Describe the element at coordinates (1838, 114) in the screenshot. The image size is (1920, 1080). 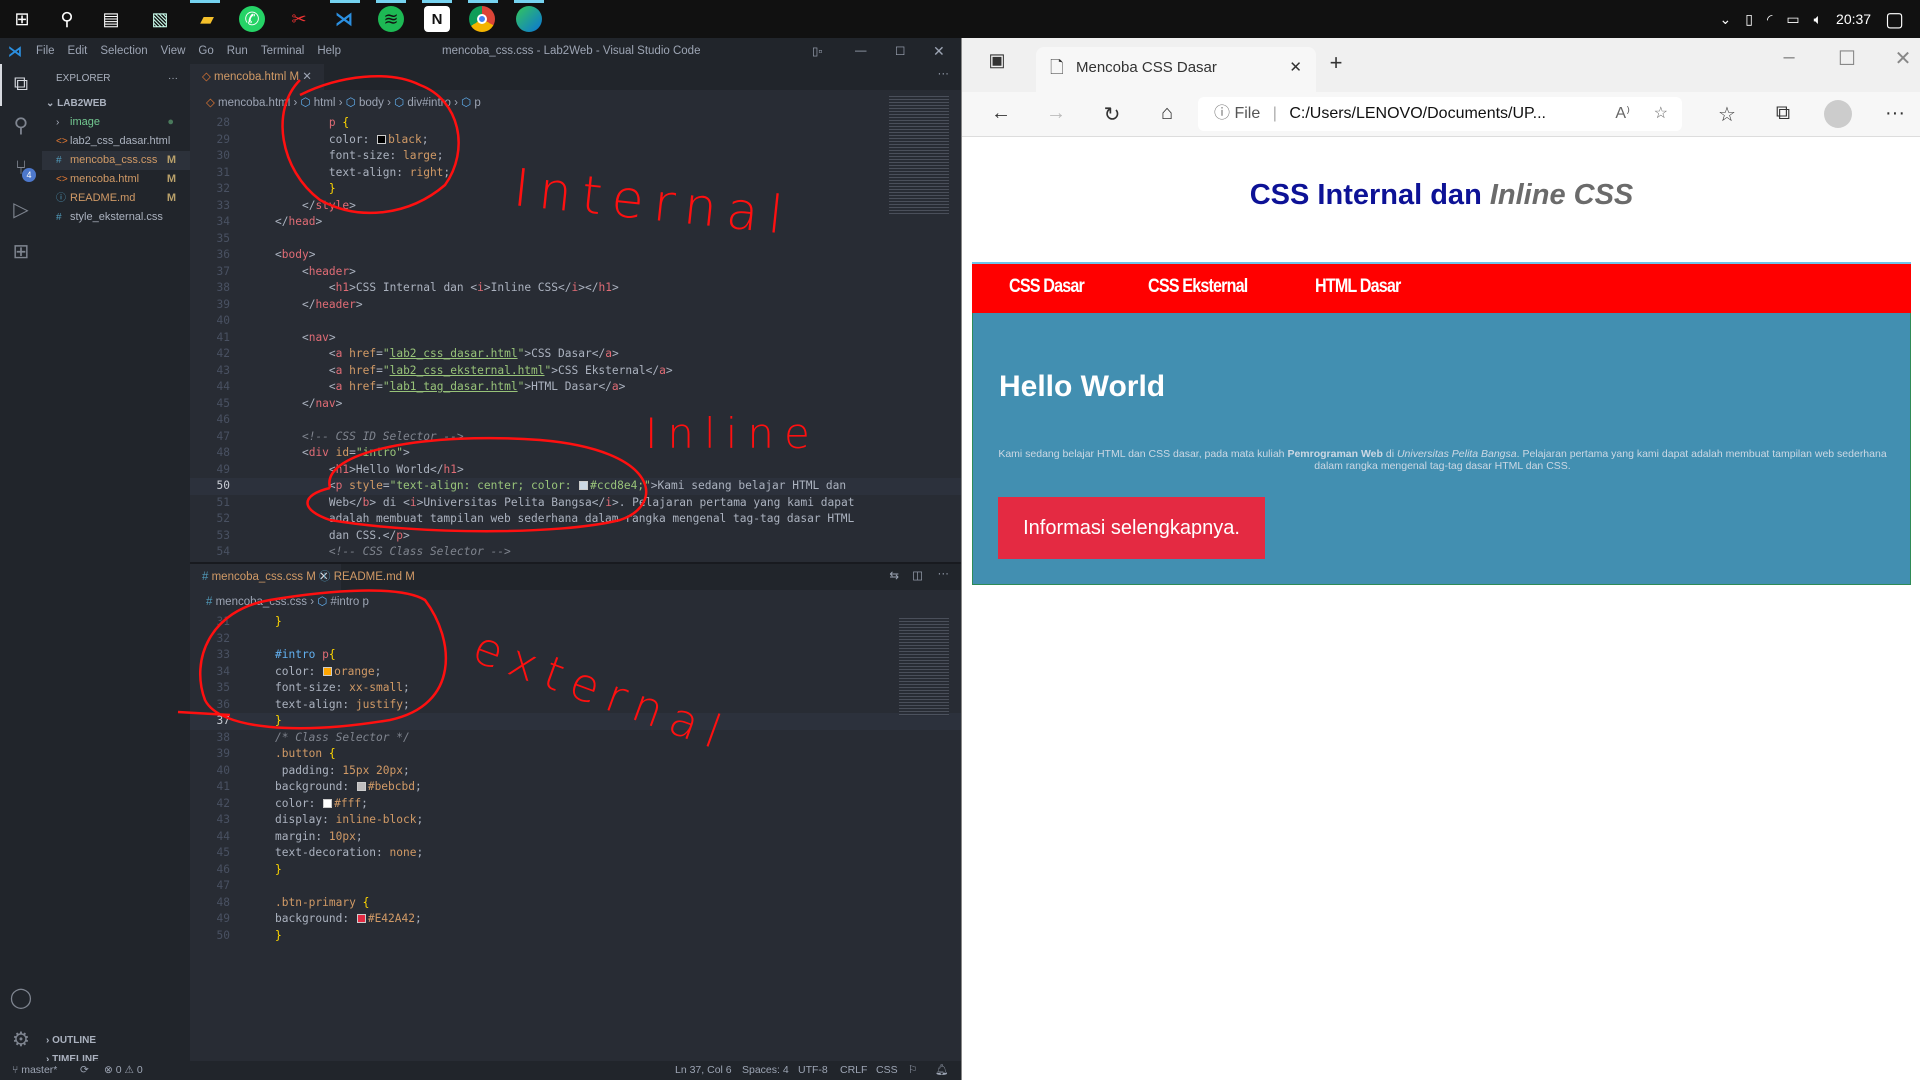
I see `profile-avatar` at that location.